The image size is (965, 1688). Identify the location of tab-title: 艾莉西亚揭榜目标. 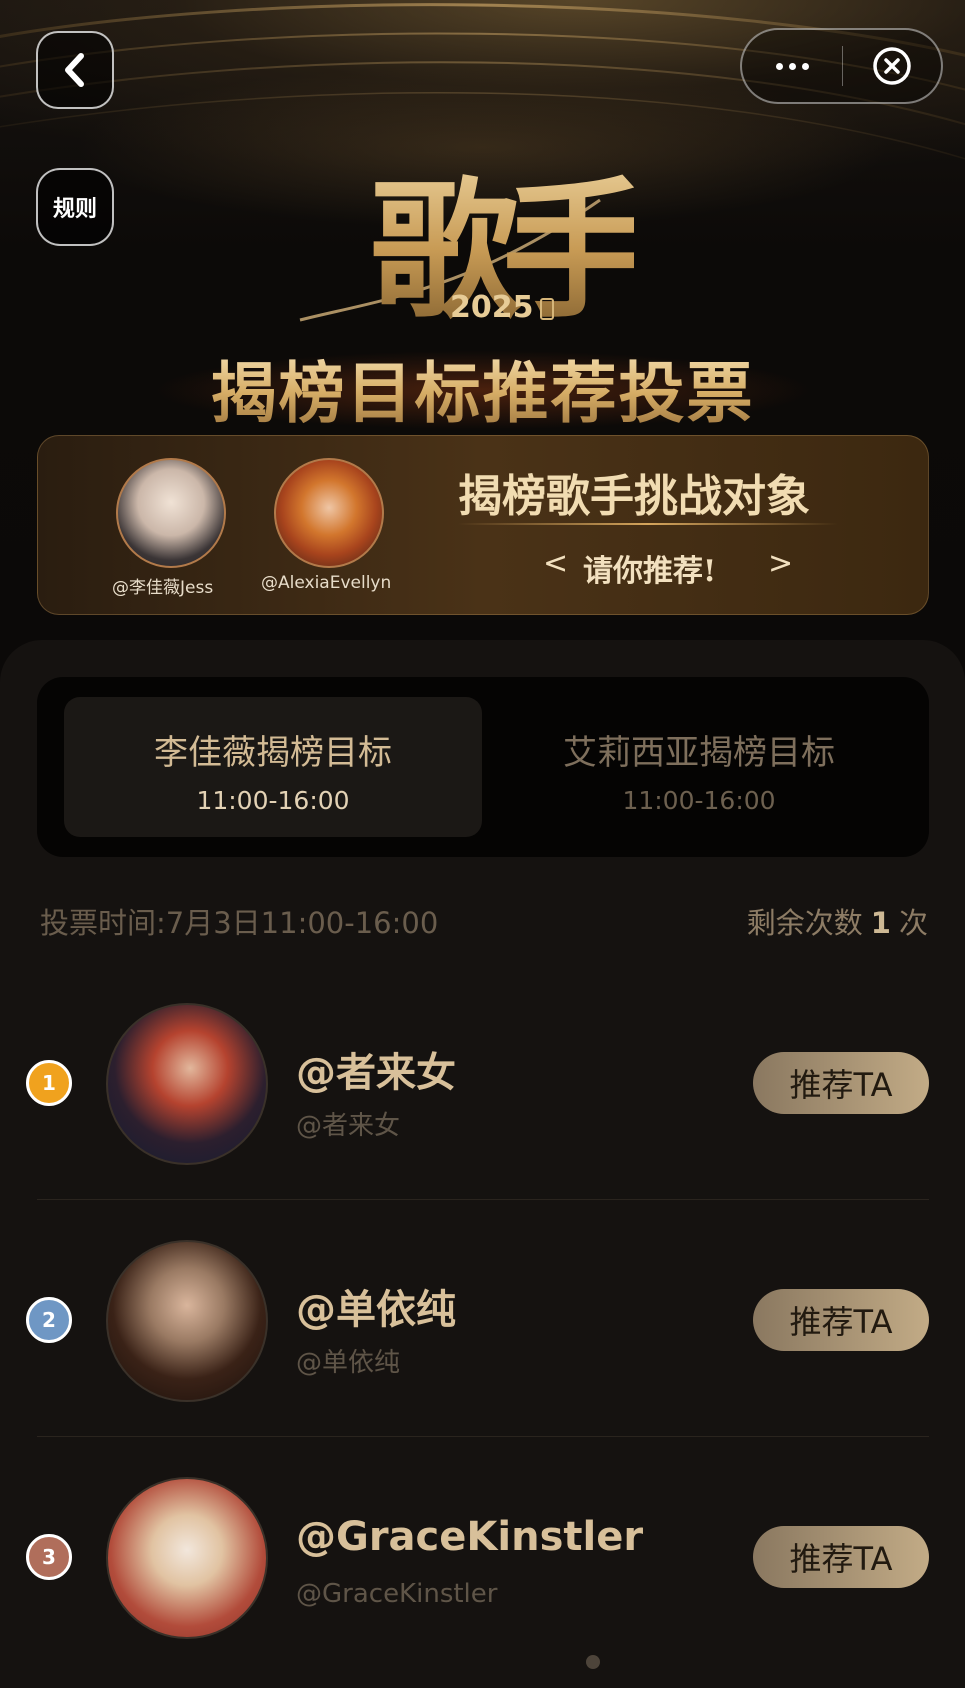
(699, 753).